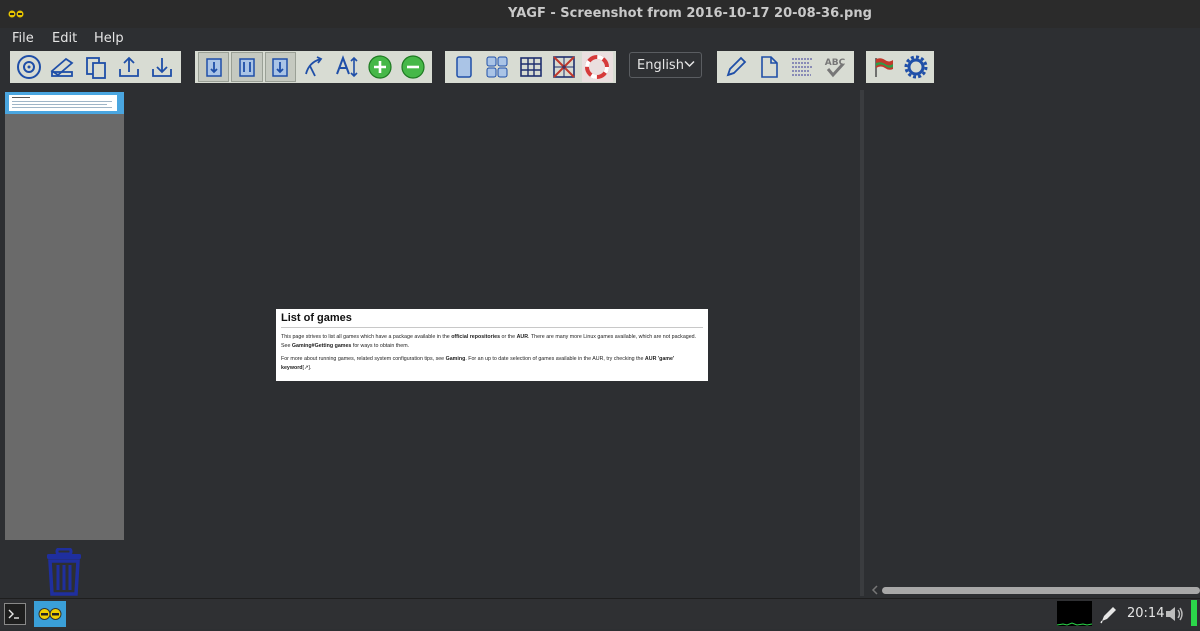 The height and width of the screenshot is (631, 1200). I want to click on horizontal-scrollbar, so click(1034, 590).